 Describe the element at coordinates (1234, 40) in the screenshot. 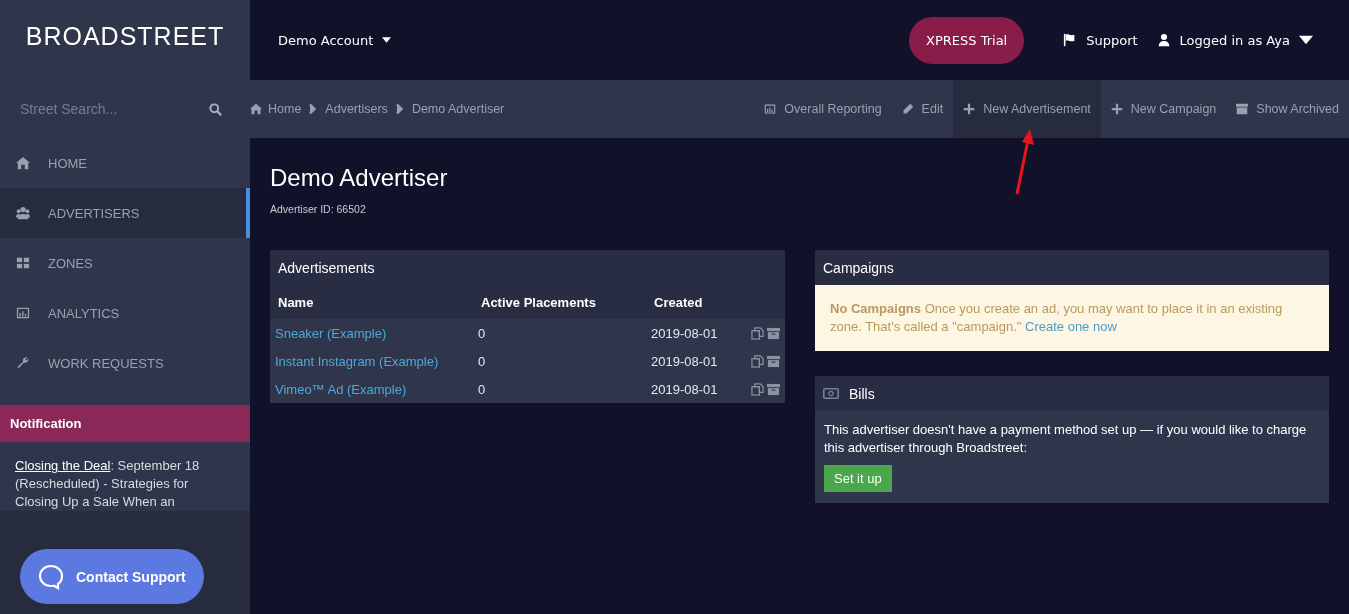

I see `user-menu: Logged in as Aya` at that location.